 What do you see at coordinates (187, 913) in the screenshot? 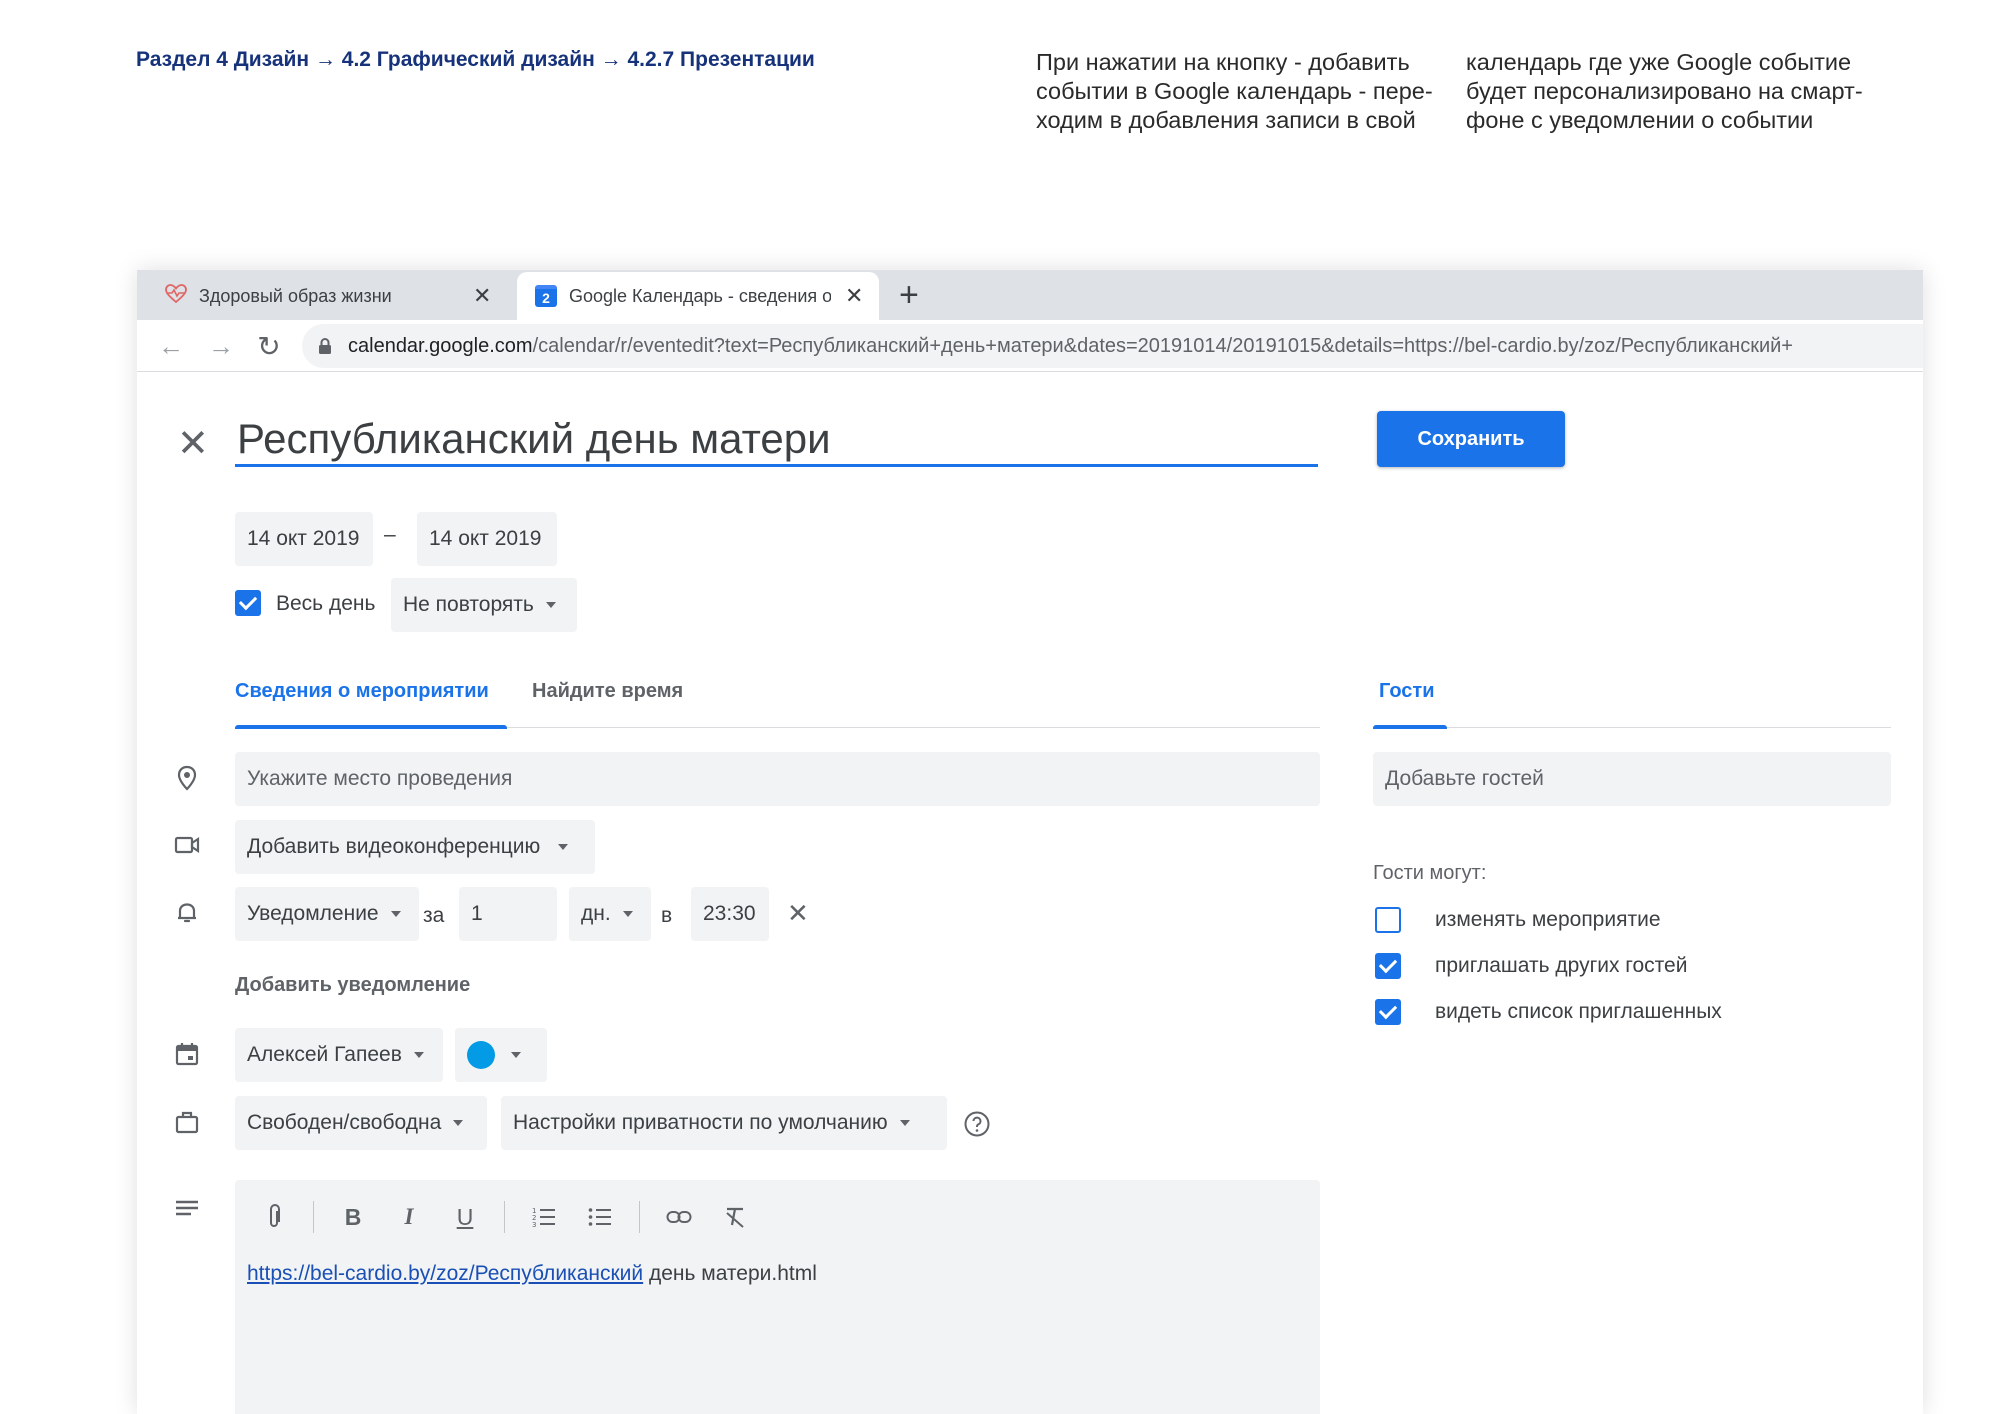
I see `bell-icon` at bounding box center [187, 913].